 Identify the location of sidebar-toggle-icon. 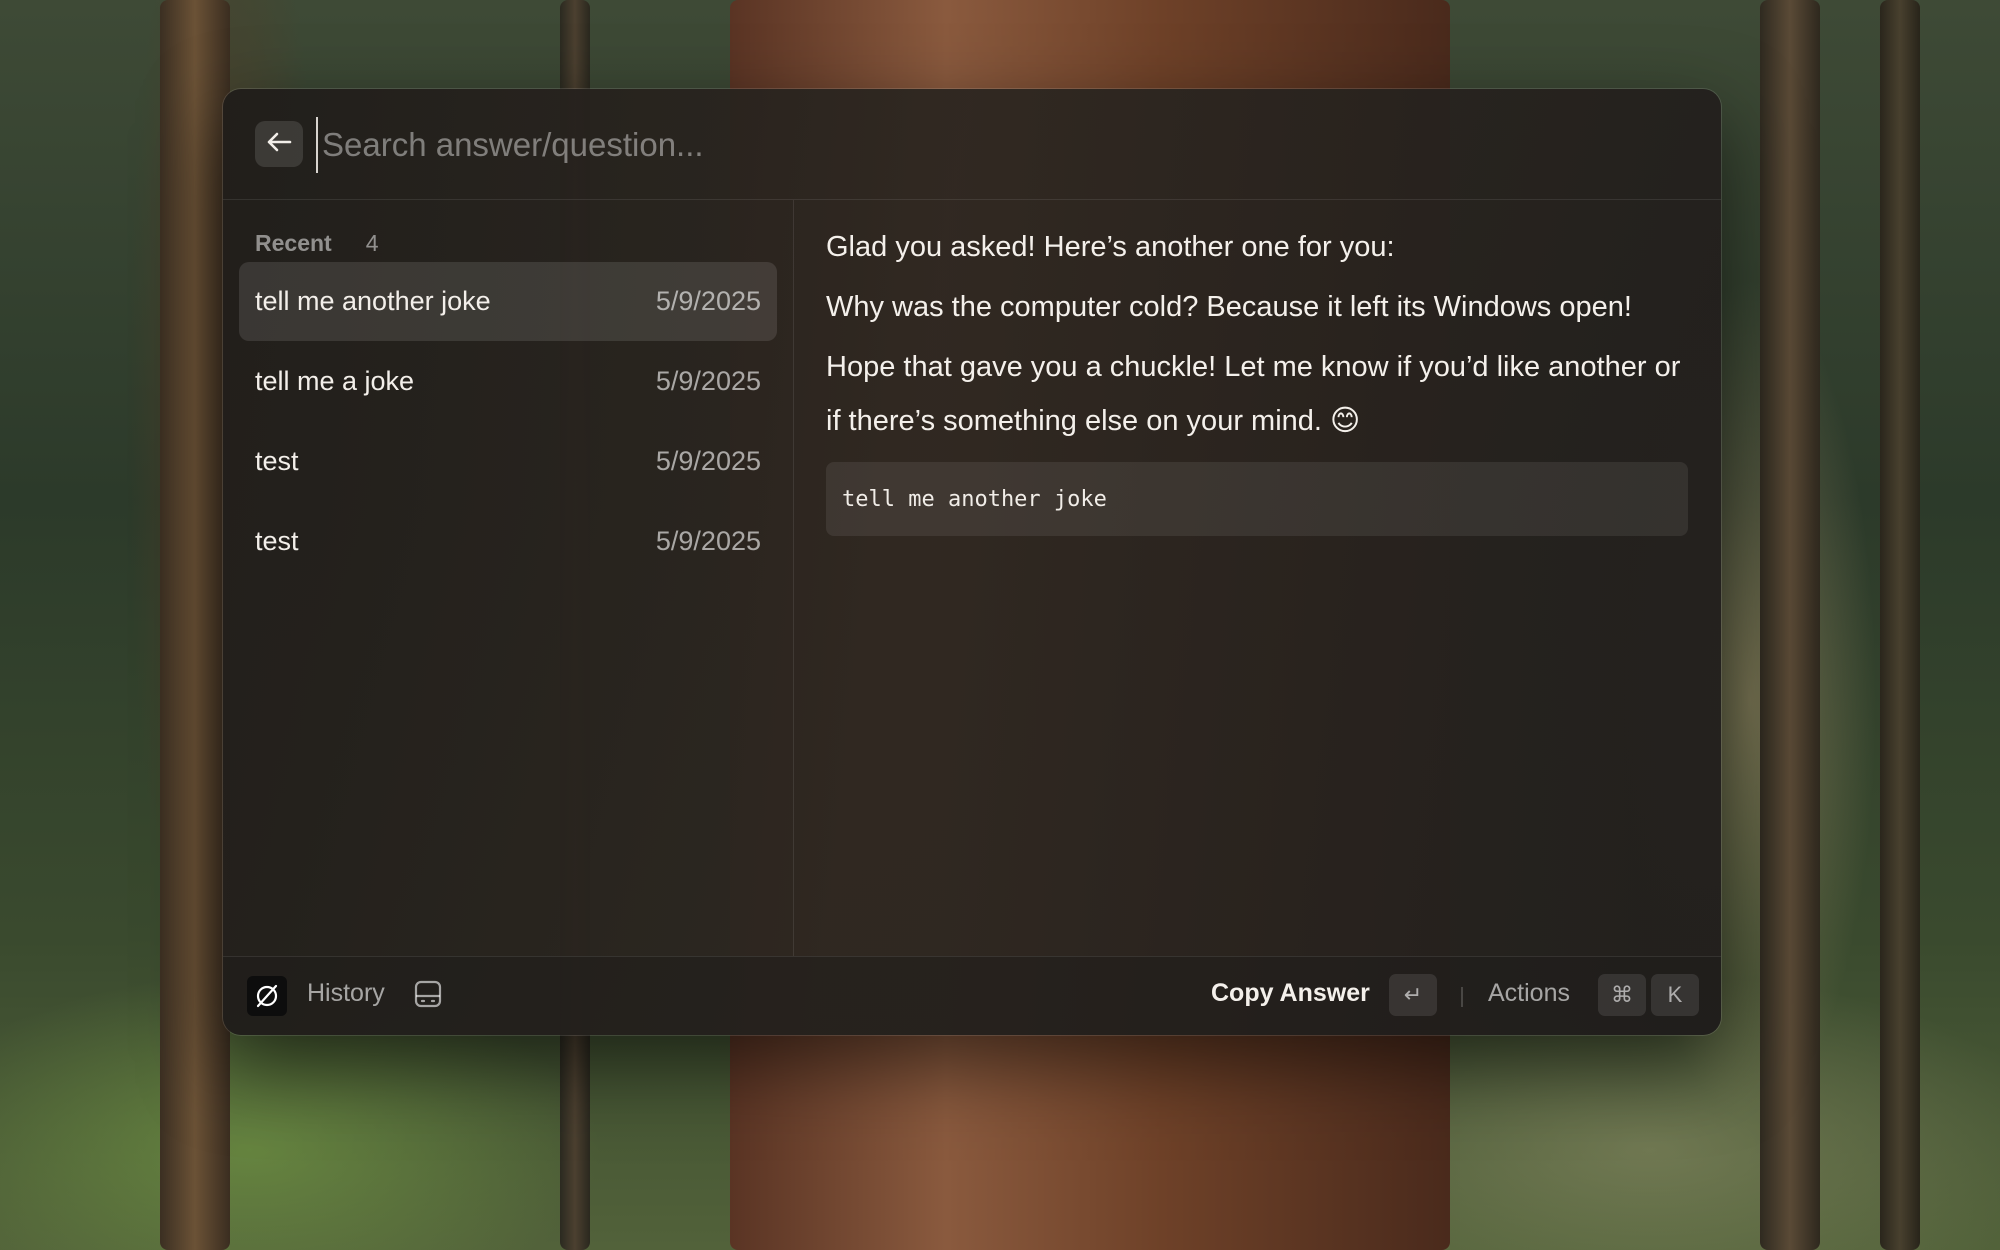
(428, 996).